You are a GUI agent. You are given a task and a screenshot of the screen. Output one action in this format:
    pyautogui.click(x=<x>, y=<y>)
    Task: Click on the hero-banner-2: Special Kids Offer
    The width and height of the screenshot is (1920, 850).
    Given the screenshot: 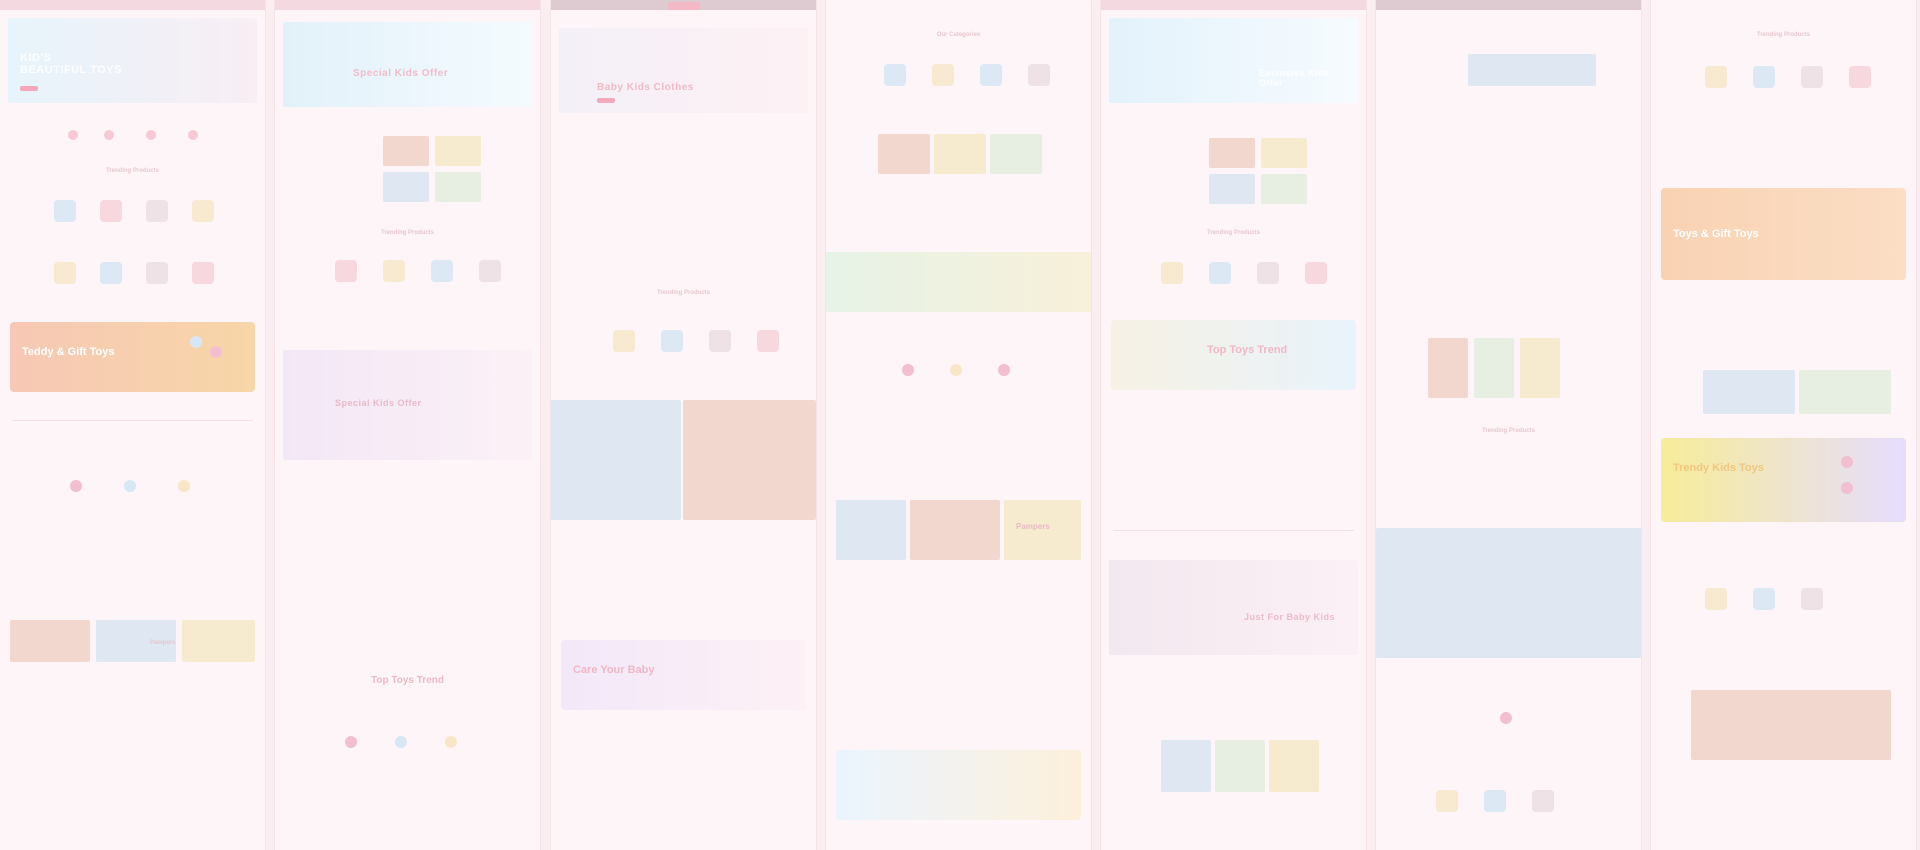 What is the action you would take?
    pyautogui.click(x=407, y=405)
    